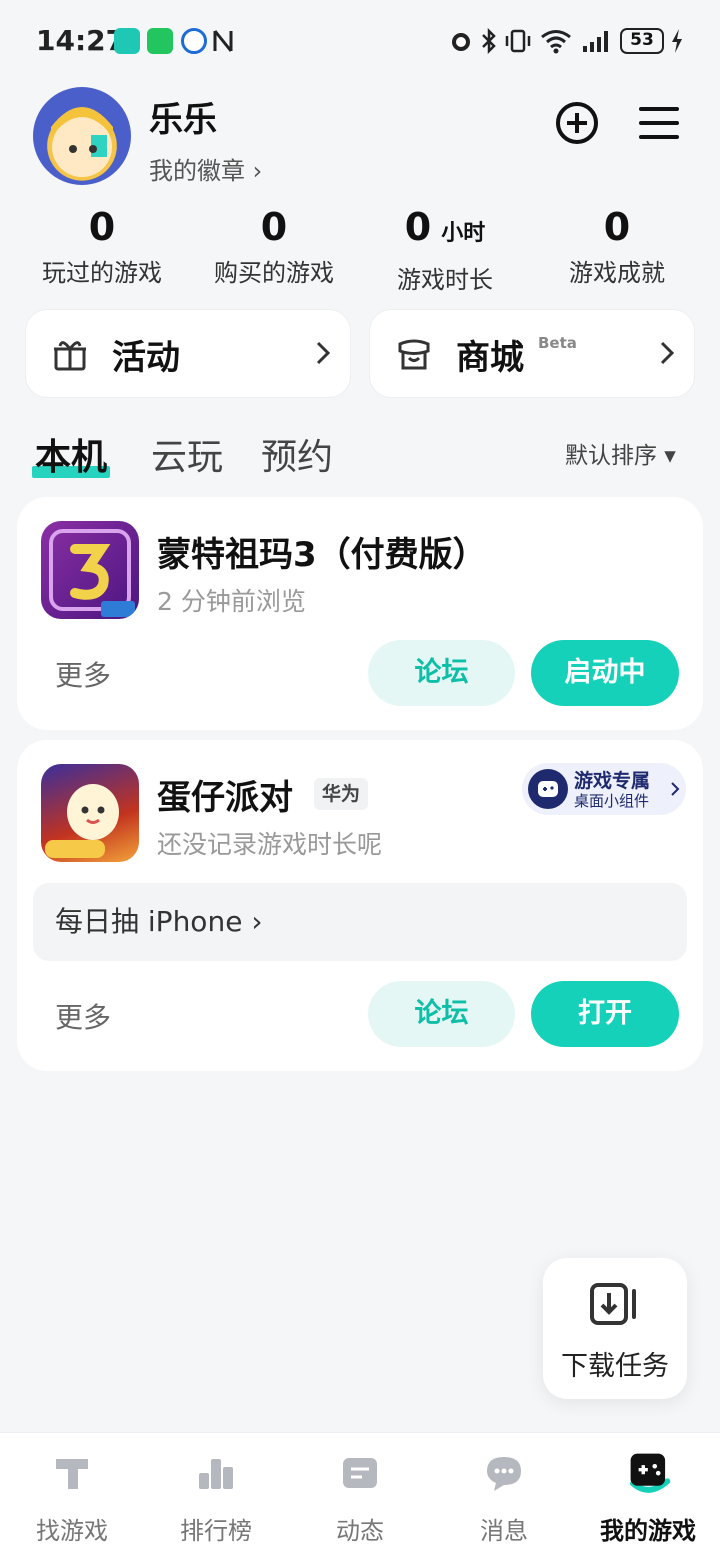 The image size is (720, 1554). Describe the element at coordinates (183, 120) in the screenshot. I see `username: 乐乐` at that location.